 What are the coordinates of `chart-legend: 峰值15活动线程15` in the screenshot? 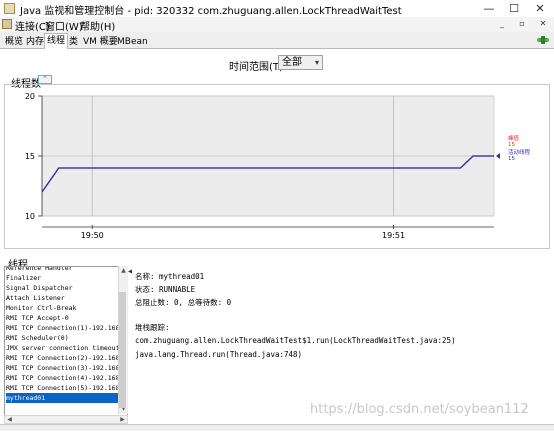 It's located at (513, 148).